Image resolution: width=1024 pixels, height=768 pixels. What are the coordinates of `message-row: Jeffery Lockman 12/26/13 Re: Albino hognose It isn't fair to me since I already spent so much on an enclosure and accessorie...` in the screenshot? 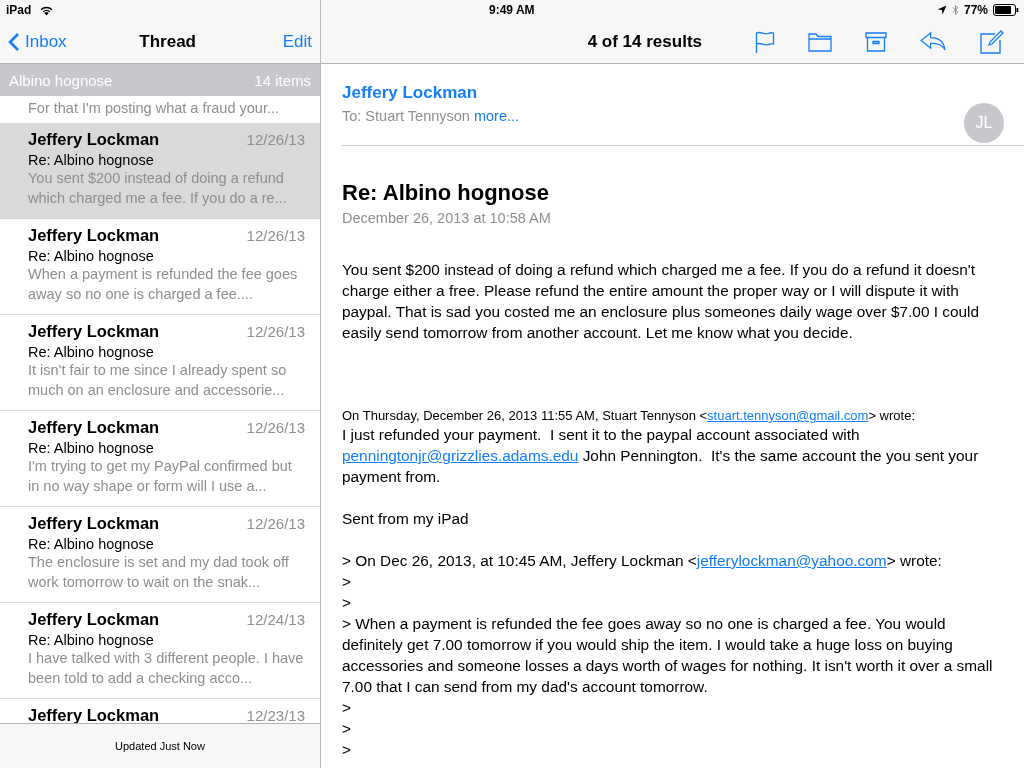 It's located at (160, 363).